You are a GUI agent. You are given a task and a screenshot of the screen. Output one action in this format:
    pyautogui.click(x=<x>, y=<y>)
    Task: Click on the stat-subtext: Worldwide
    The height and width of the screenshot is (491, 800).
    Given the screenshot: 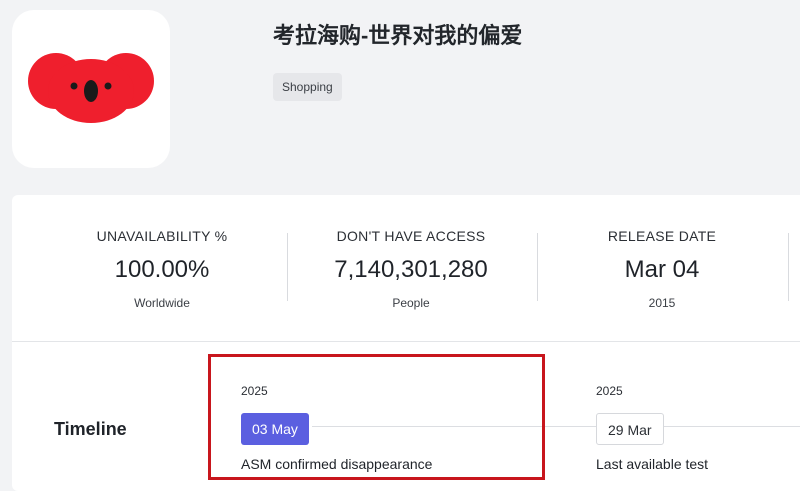 What is the action you would take?
    pyautogui.click(x=162, y=303)
    